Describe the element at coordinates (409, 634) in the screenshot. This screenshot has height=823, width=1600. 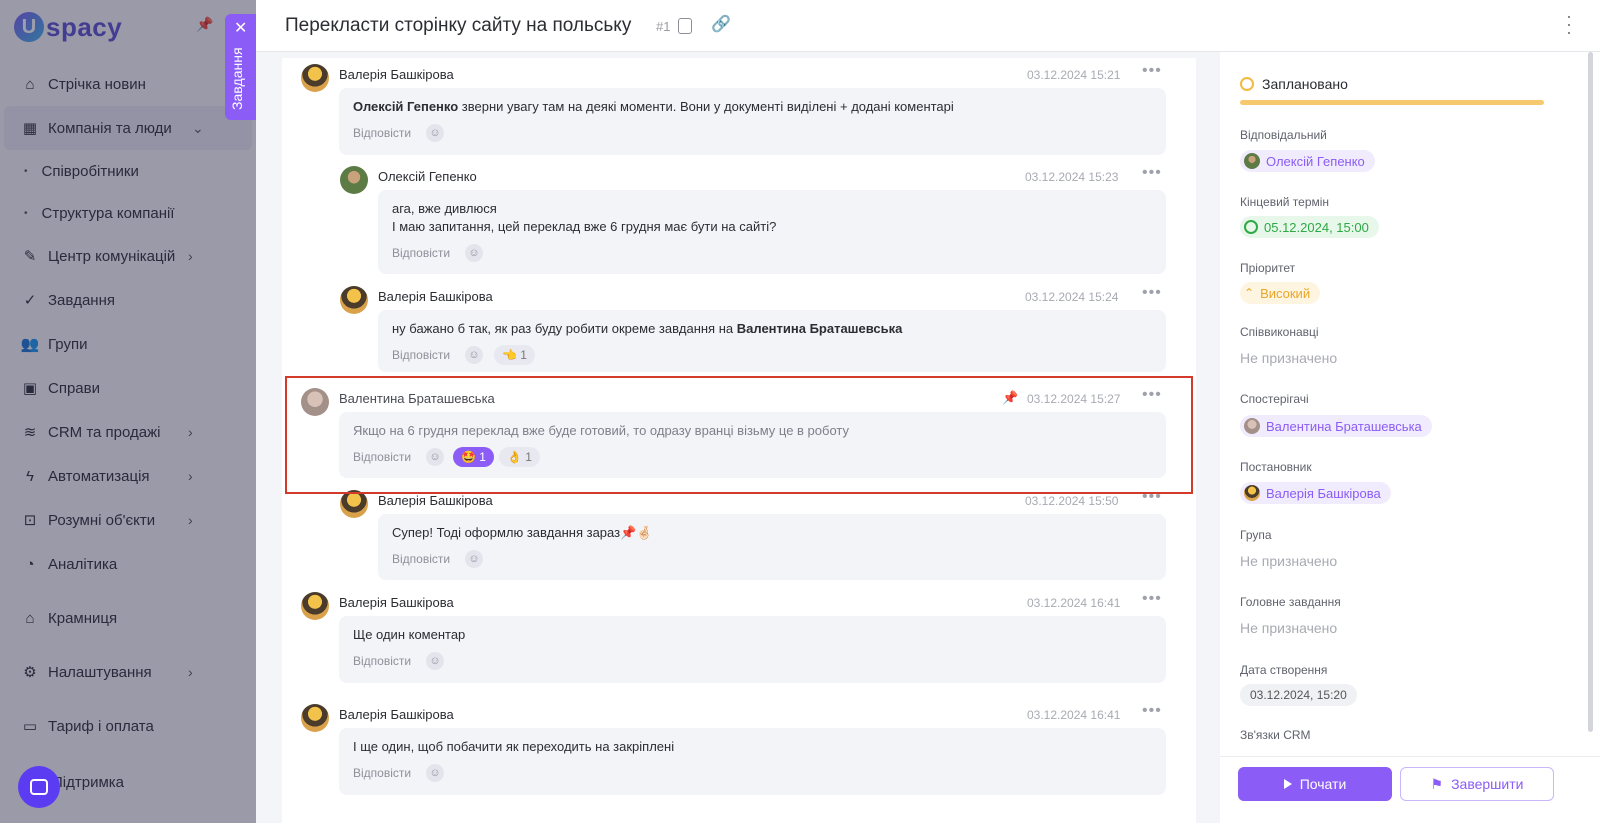
I see `comment-text: Ще один коментар` at that location.